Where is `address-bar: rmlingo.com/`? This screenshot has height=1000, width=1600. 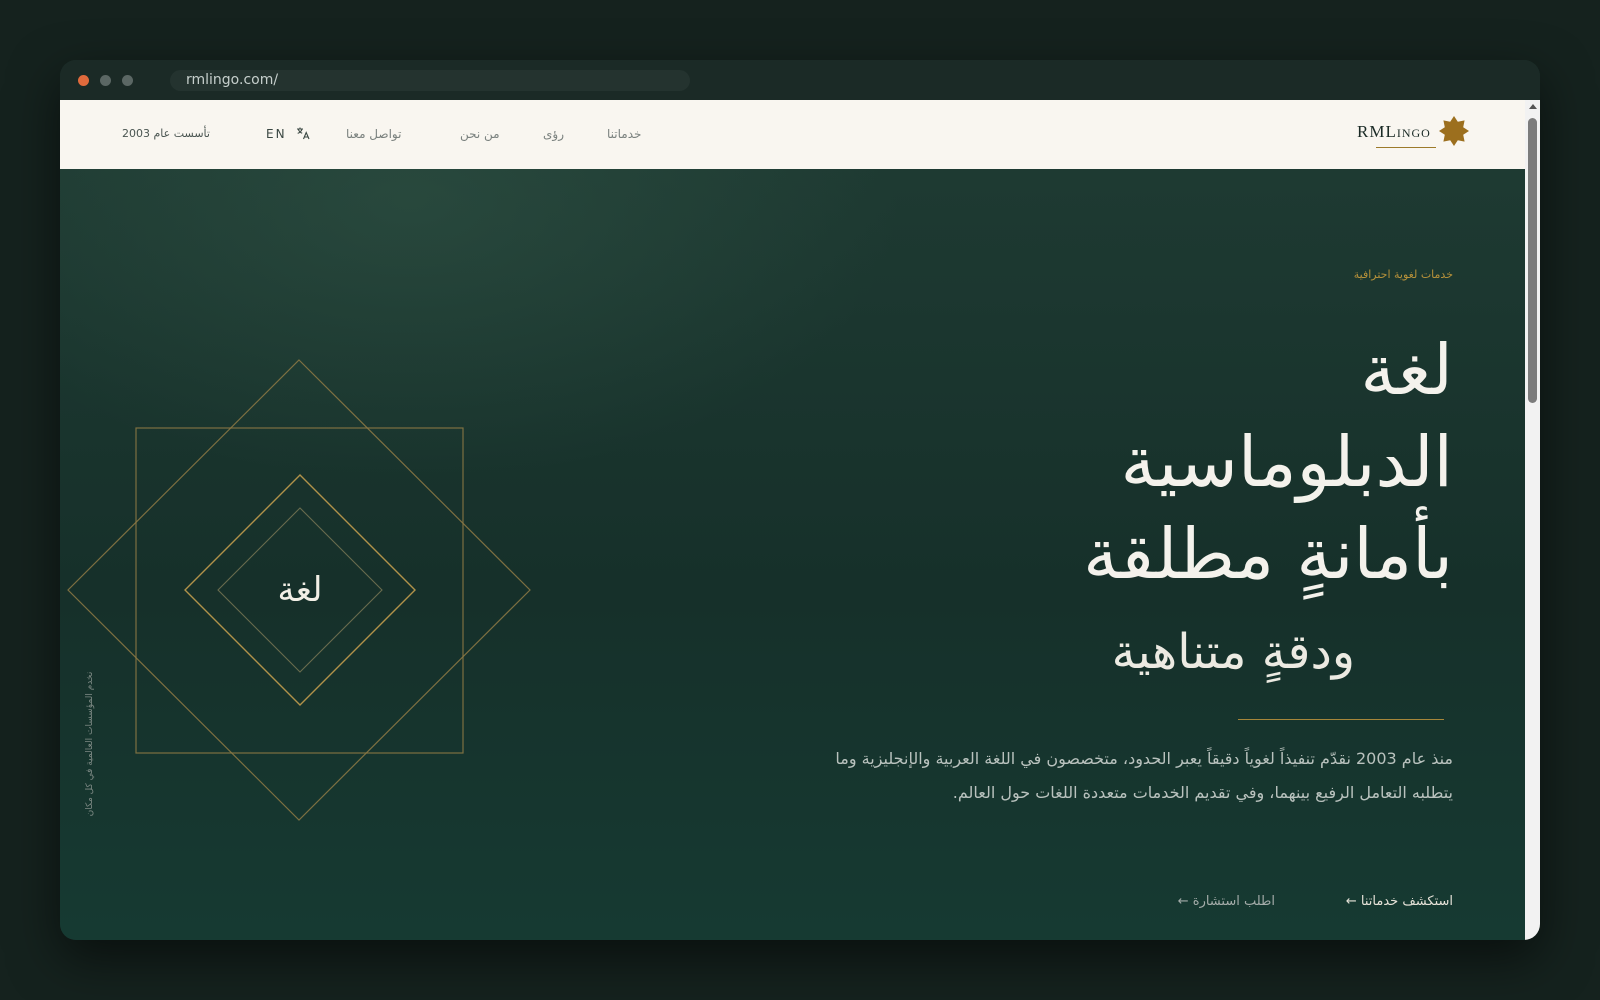 address-bar: rmlingo.com/ is located at coordinates (430, 80).